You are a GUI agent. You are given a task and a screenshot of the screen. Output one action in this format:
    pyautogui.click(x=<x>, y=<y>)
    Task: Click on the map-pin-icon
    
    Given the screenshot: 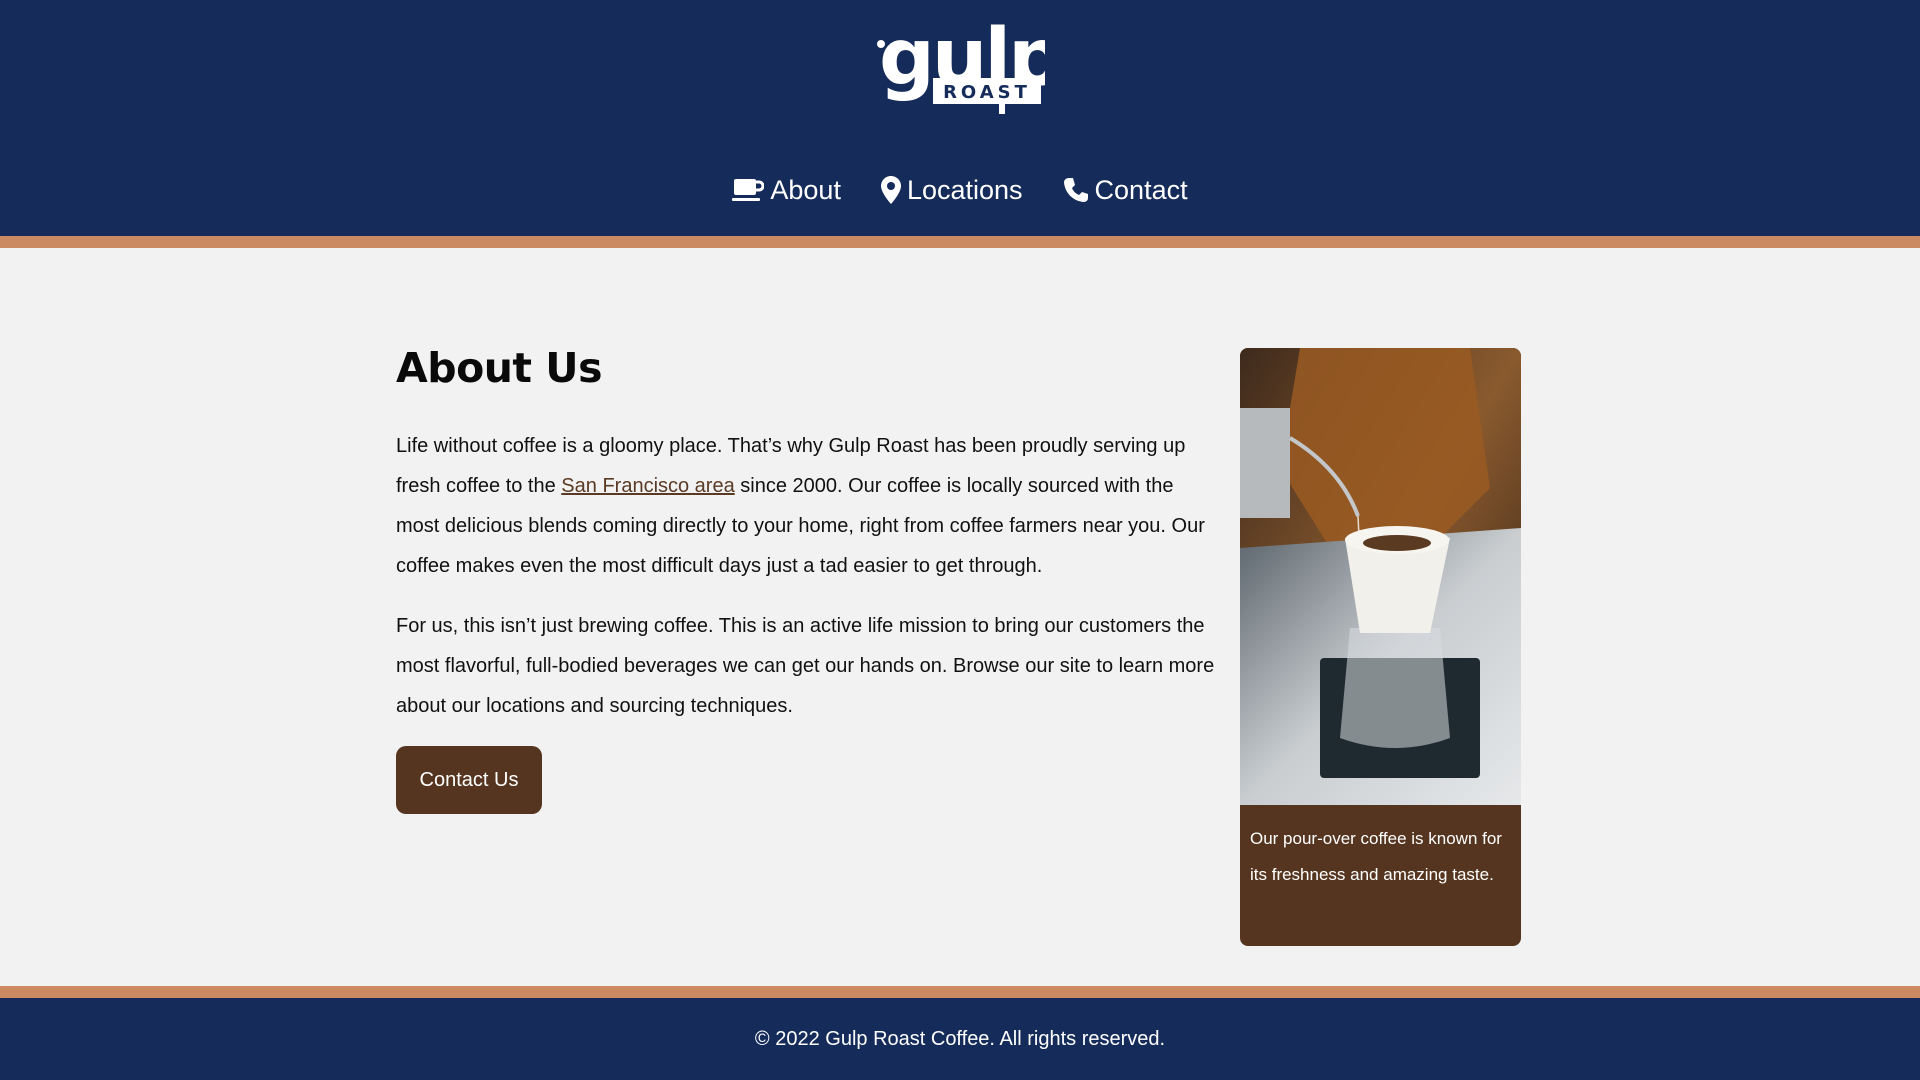 What is the action you would take?
    pyautogui.click(x=890, y=190)
    